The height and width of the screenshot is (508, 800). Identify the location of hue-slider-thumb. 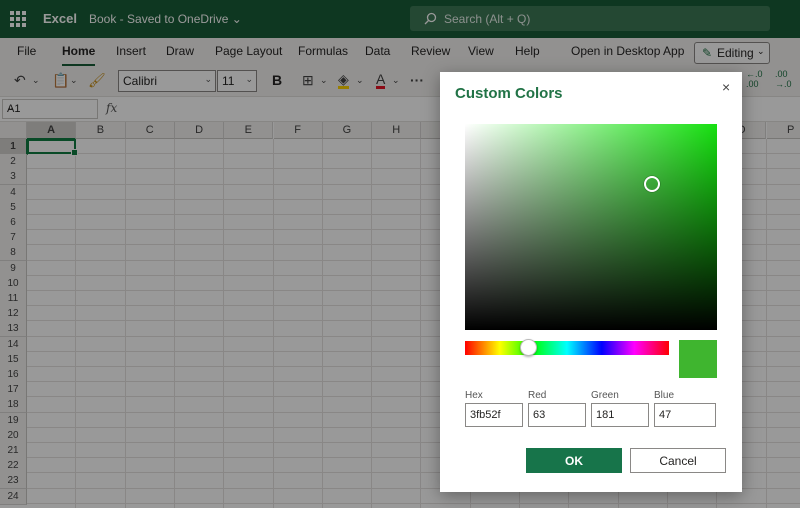
(528, 347).